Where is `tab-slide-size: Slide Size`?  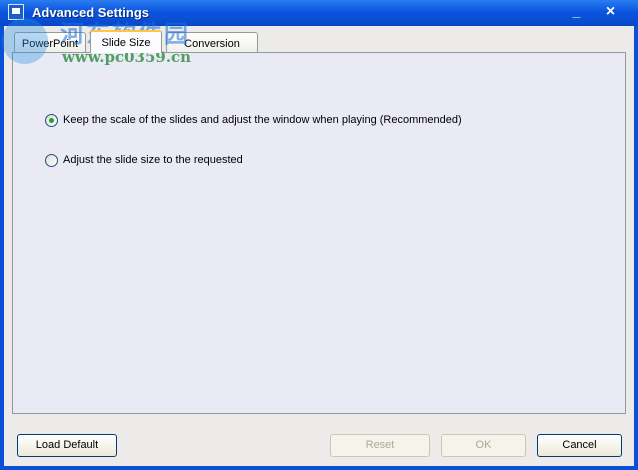
tab-slide-size: Slide Size is located at coordinates (126, 41).